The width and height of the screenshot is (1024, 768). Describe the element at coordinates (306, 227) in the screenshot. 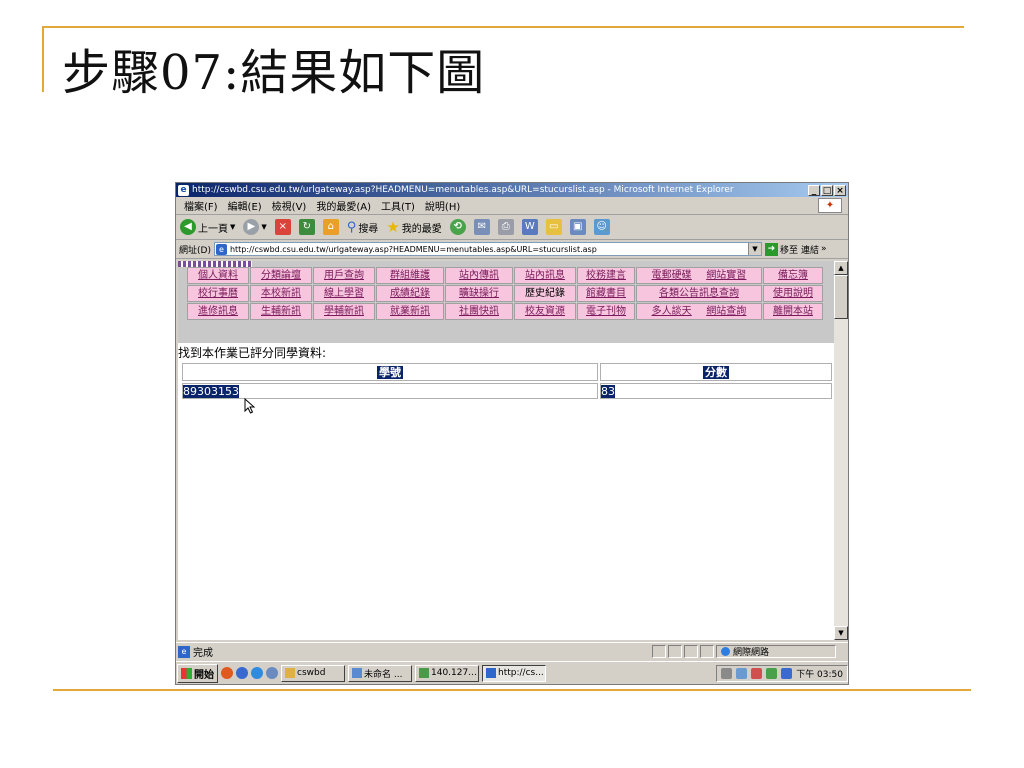

I see `refresh-icon: ↻` at that location.